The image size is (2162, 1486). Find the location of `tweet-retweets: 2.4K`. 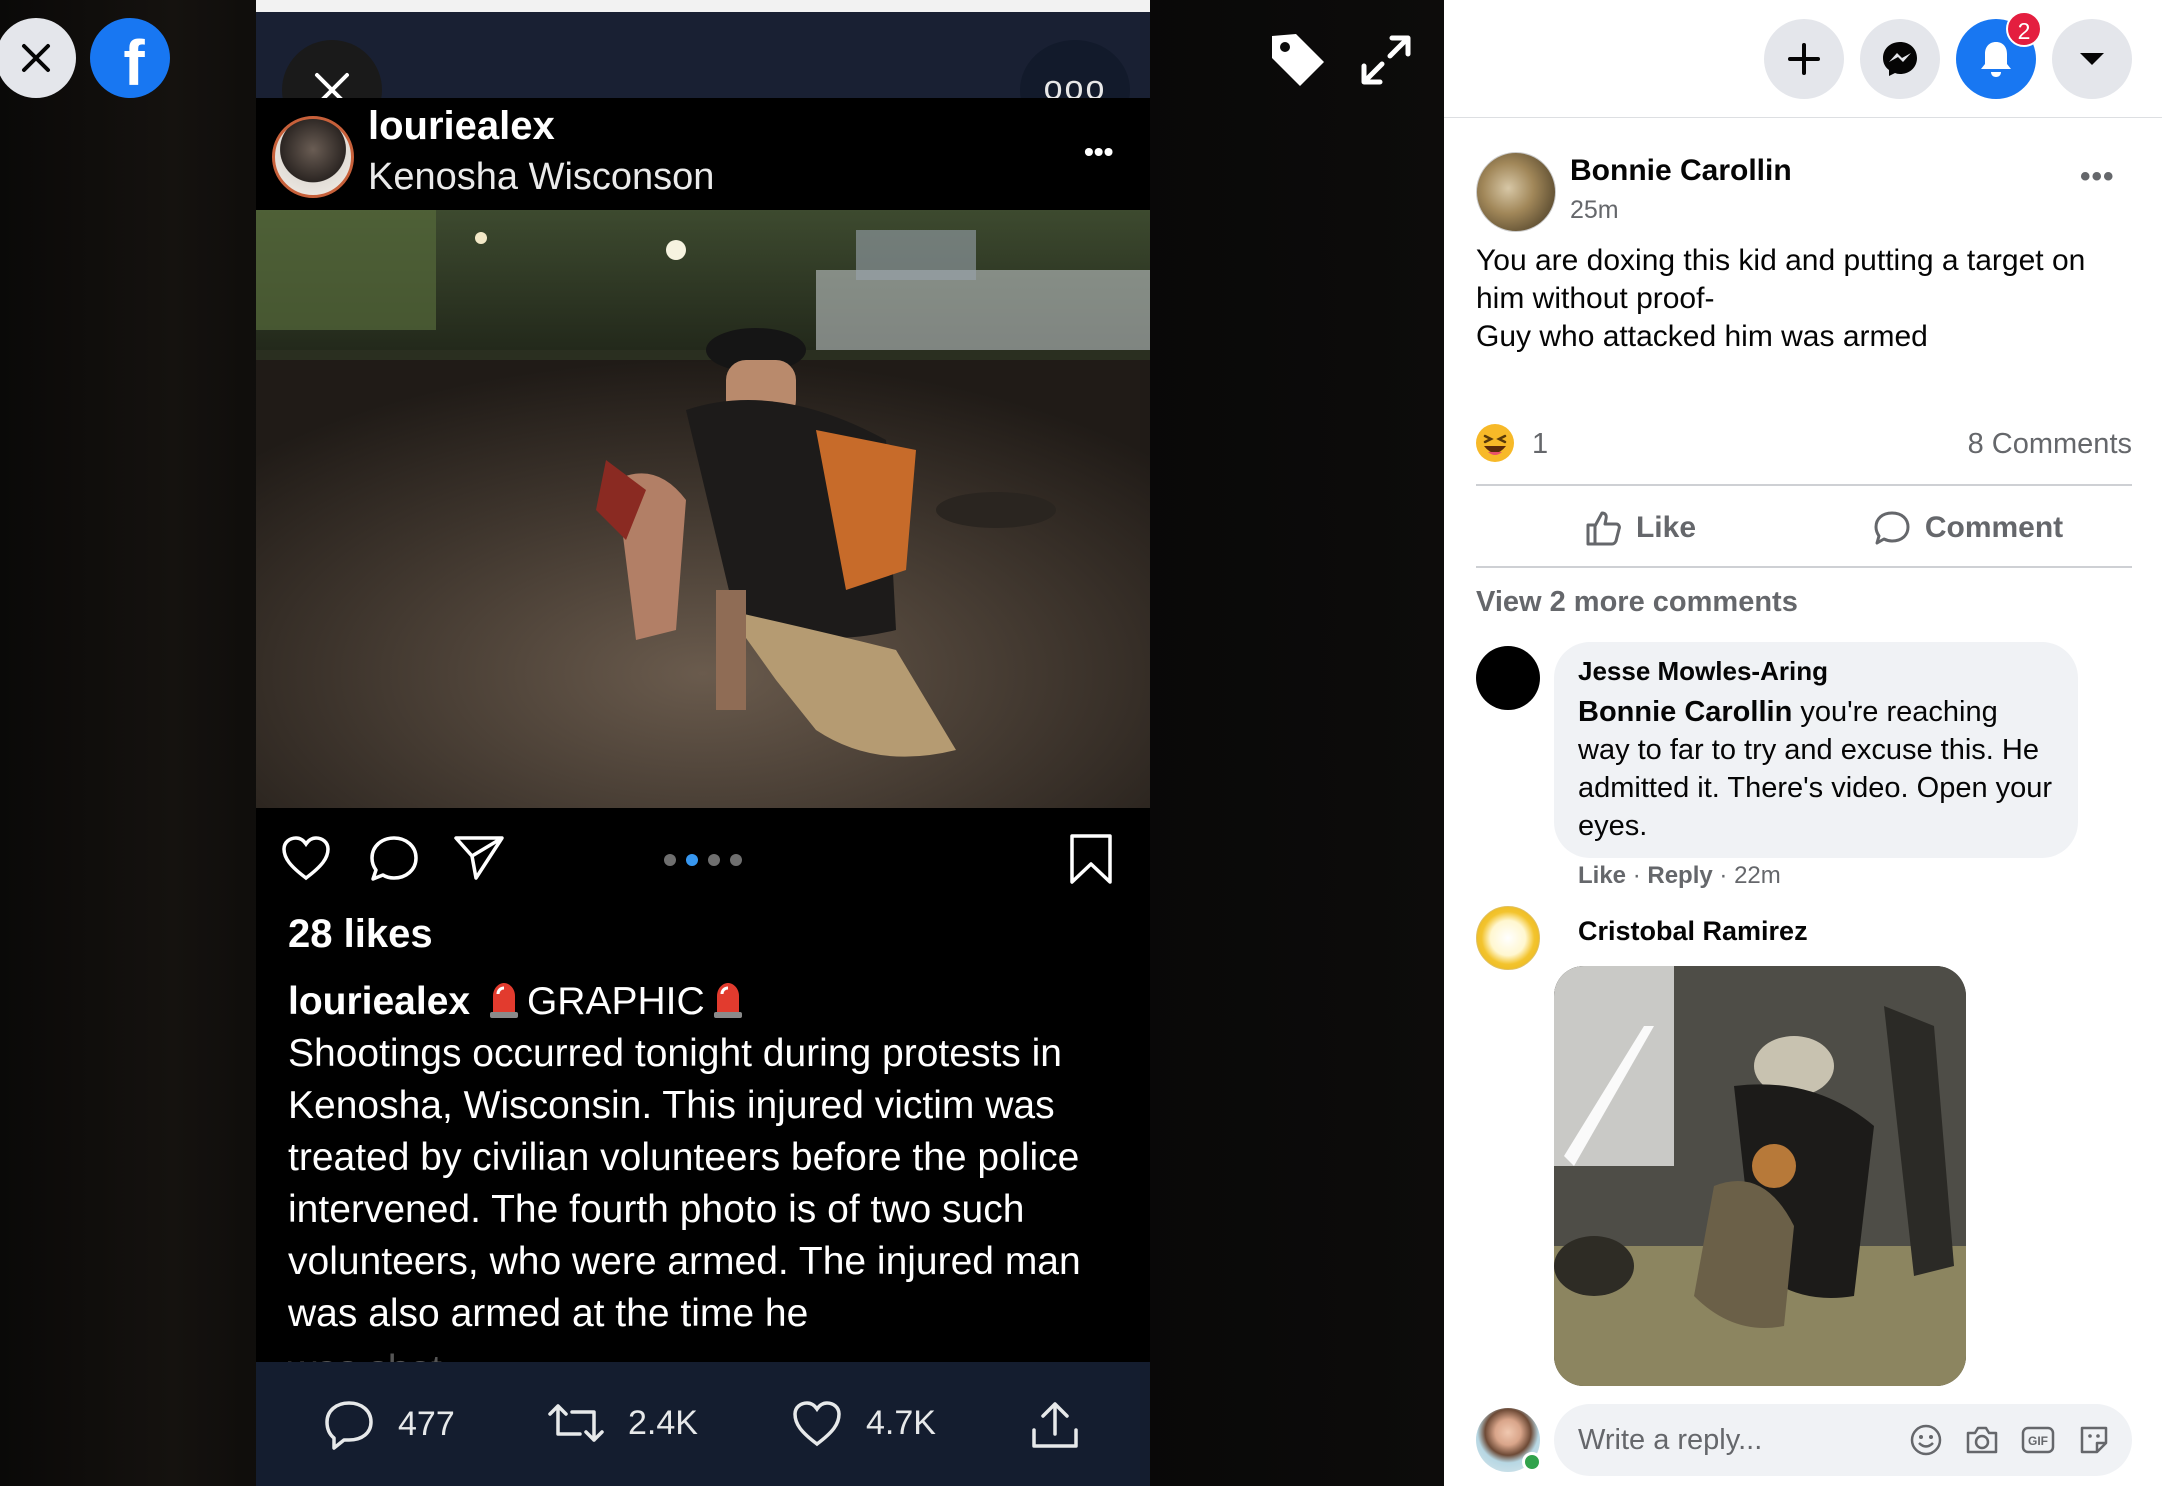

tweet-retweets: 2.4K is located at coordinates (622, 1423).